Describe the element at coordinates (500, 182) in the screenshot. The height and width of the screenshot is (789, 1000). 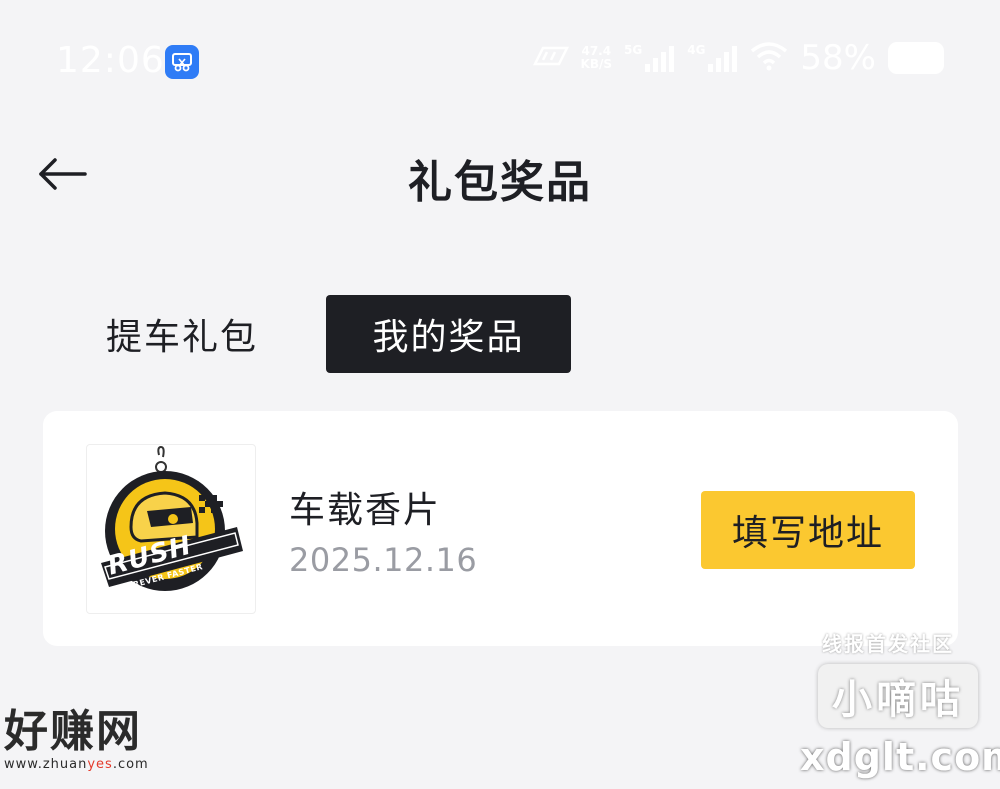
I see `page-title: 礼包奖品` at that location.